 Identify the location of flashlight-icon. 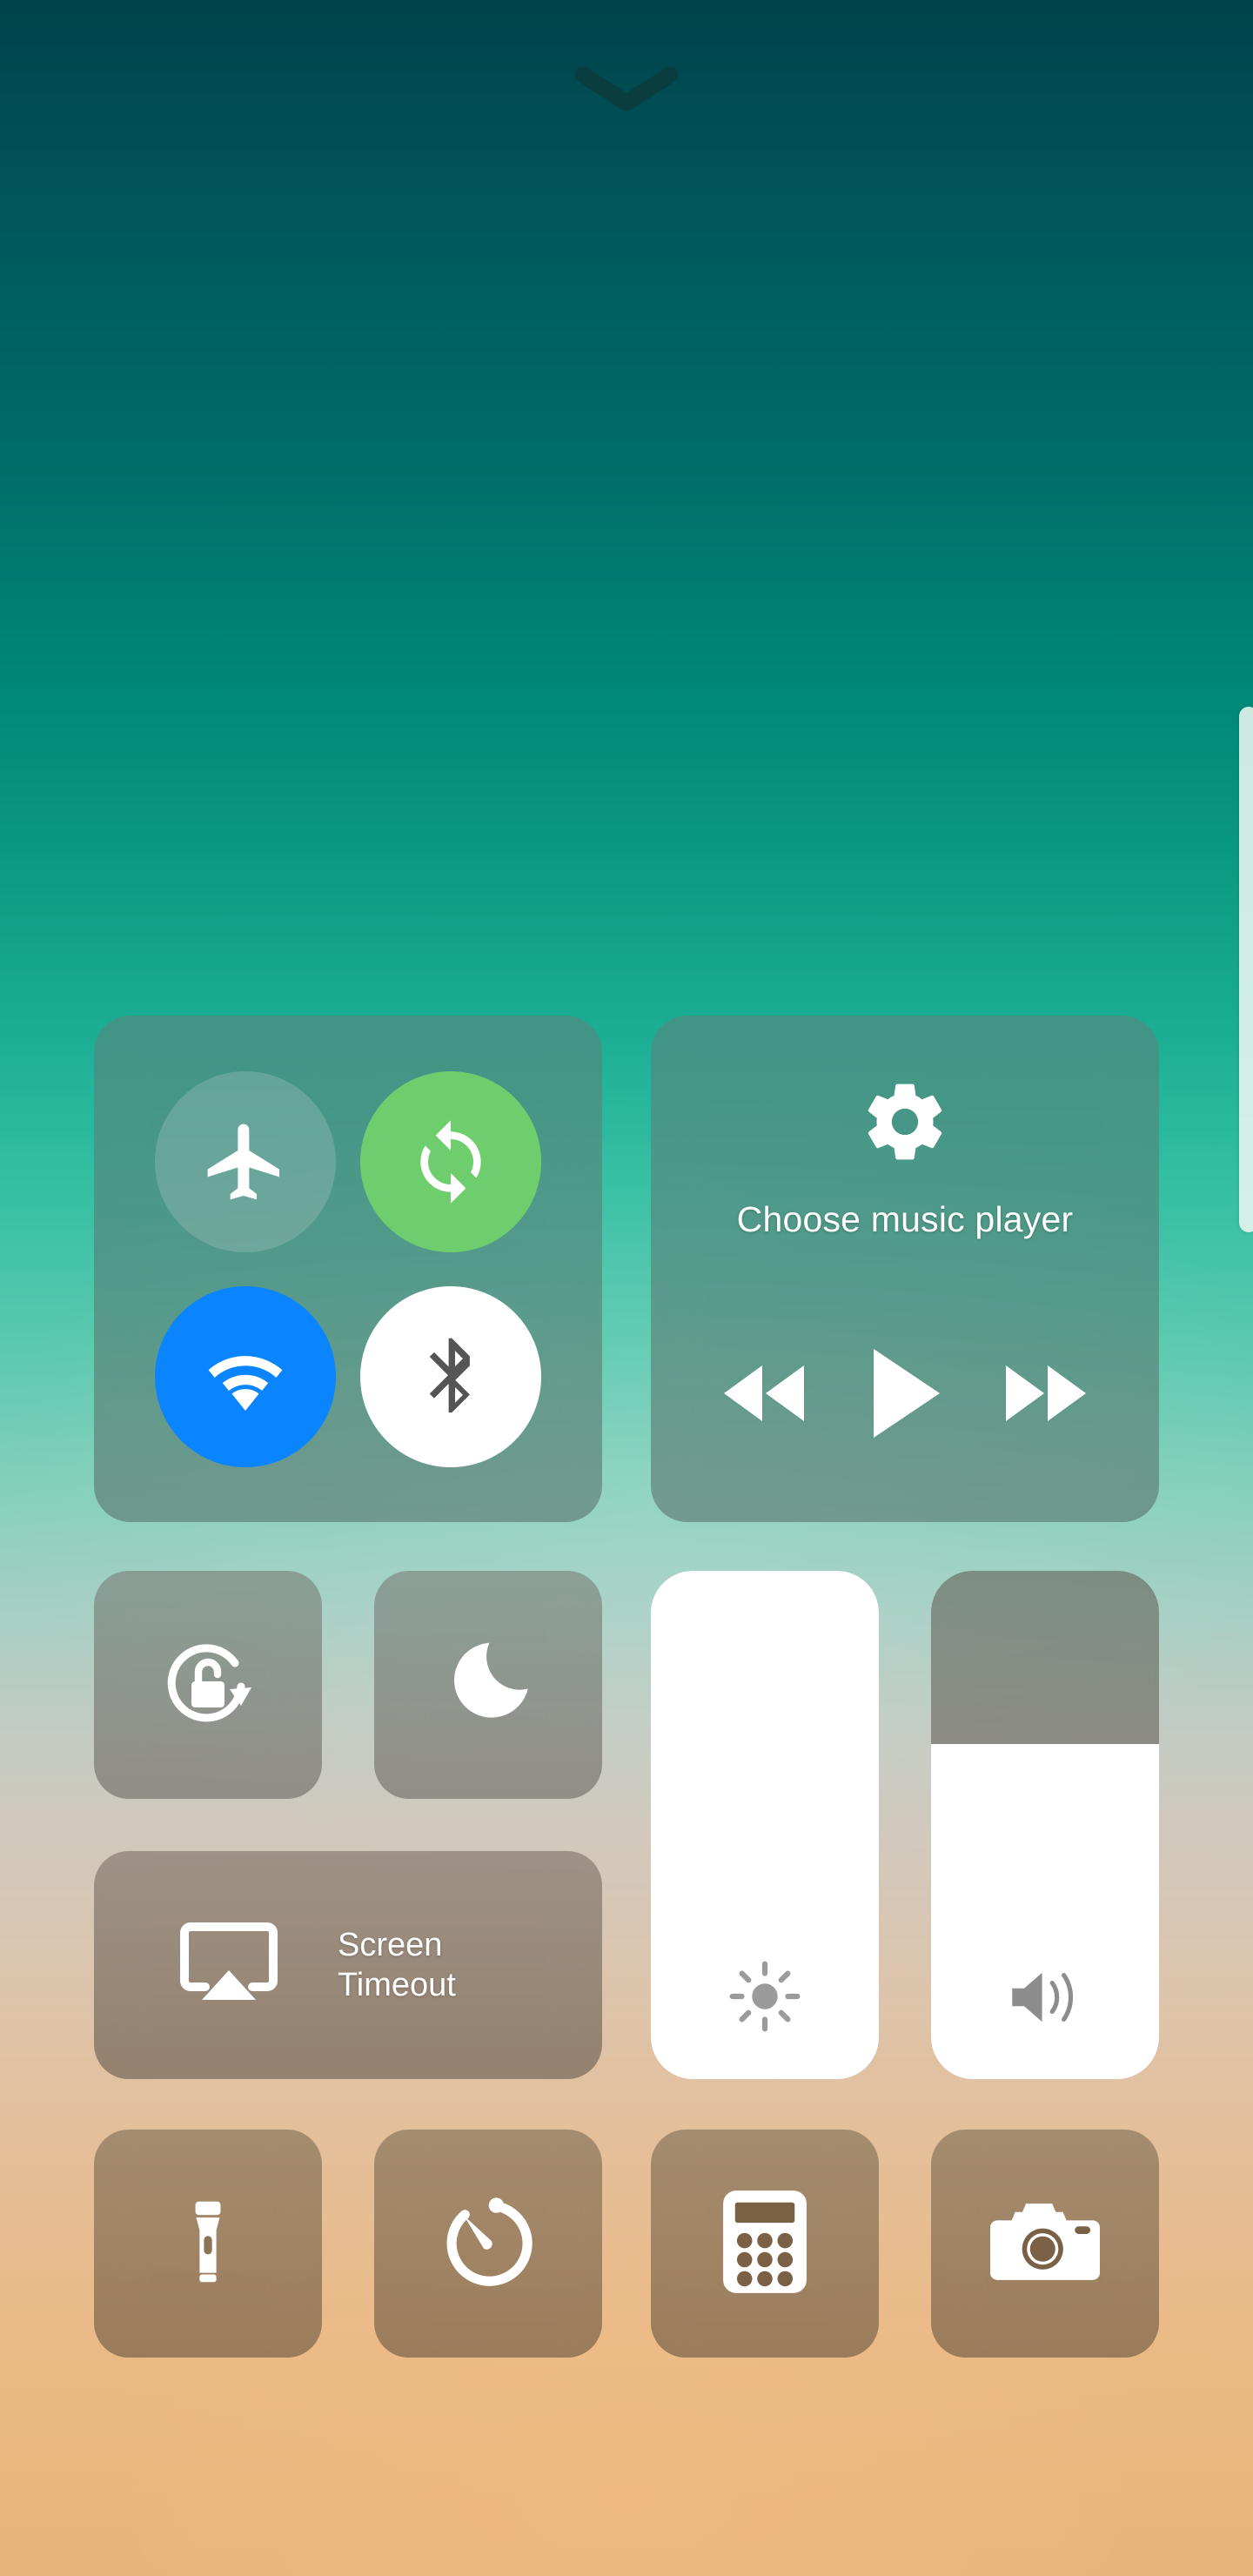
(208, 2244).